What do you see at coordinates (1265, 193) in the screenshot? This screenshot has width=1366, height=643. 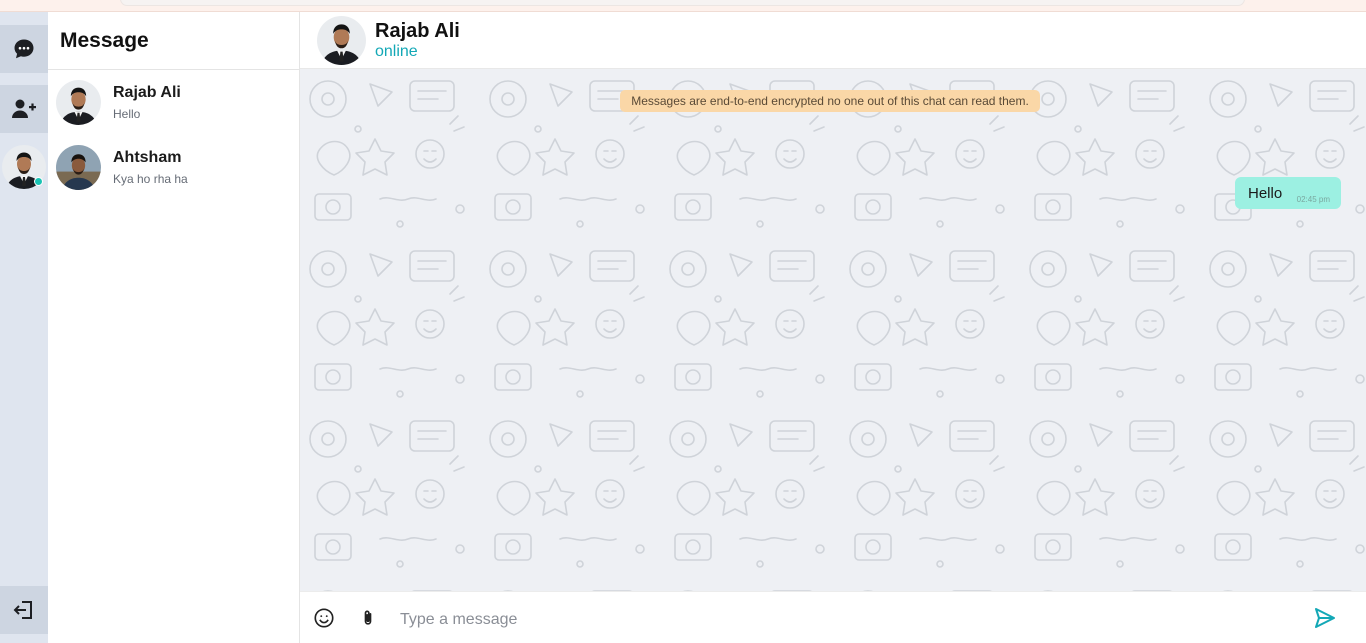 I see `message-text: Hello` at bounding box center [1265, 193].